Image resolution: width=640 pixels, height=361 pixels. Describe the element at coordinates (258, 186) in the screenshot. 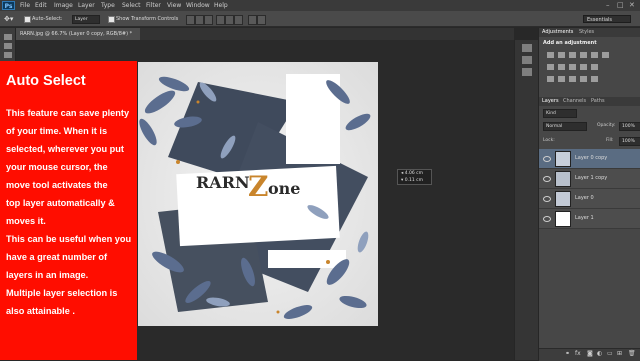

I see `logo-text-z: Z` at that location.